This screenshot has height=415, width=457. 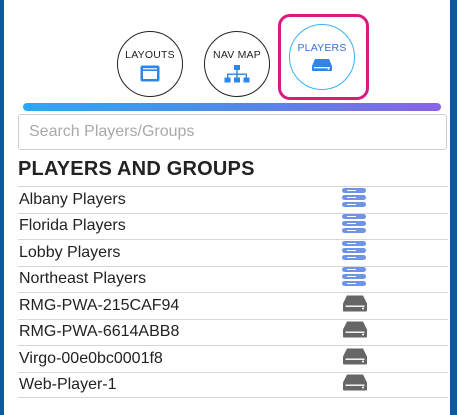 What do you see at coordinates (233, 279) in the screenshot?
I see `list-item-group: Northeast Players` at bounding box center [233, 279].